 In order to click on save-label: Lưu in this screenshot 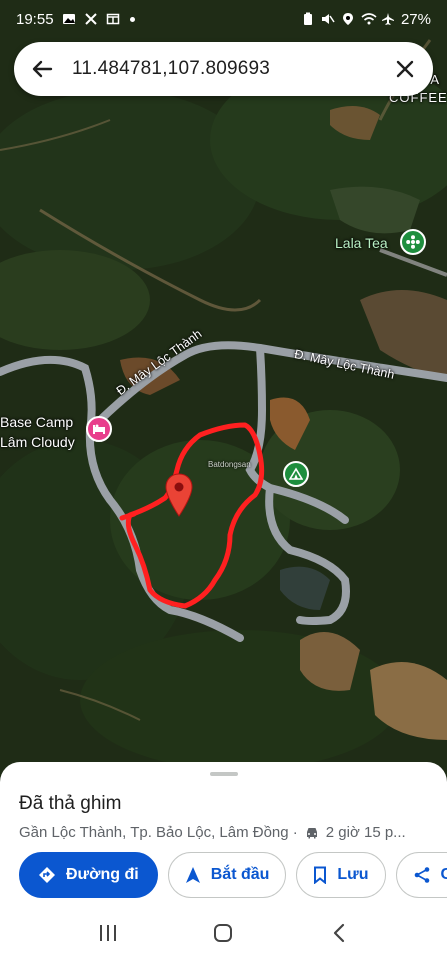, I will do `click(353, 874)`.